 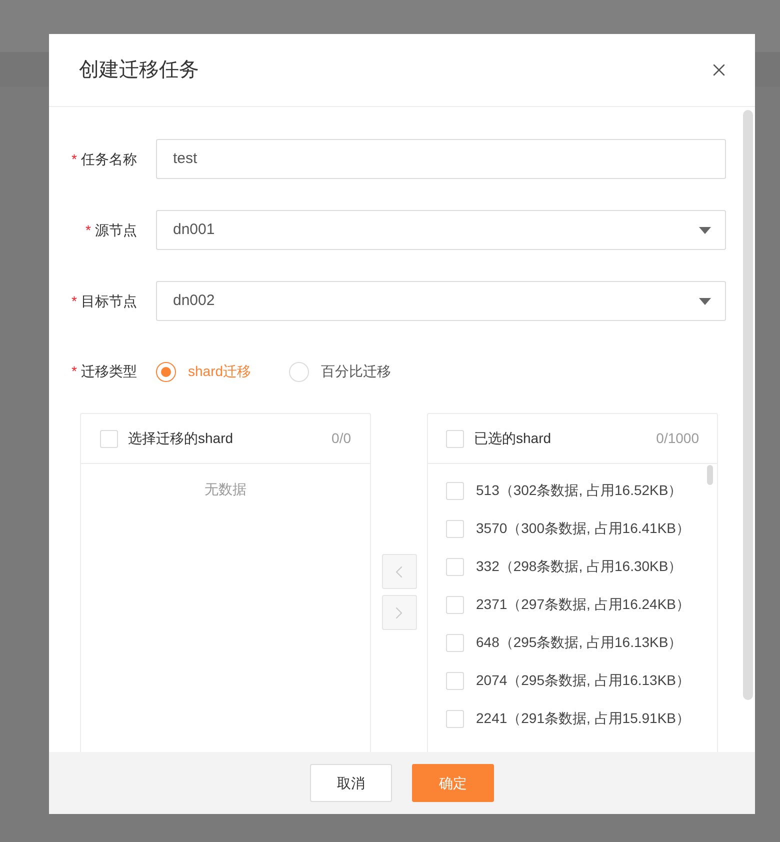 What do you see at coordinates (583, 680) in the screenshot?
I see `shard-item: 2074（295条数据, 占用16.13KB）` at bounding box center [583, 680].